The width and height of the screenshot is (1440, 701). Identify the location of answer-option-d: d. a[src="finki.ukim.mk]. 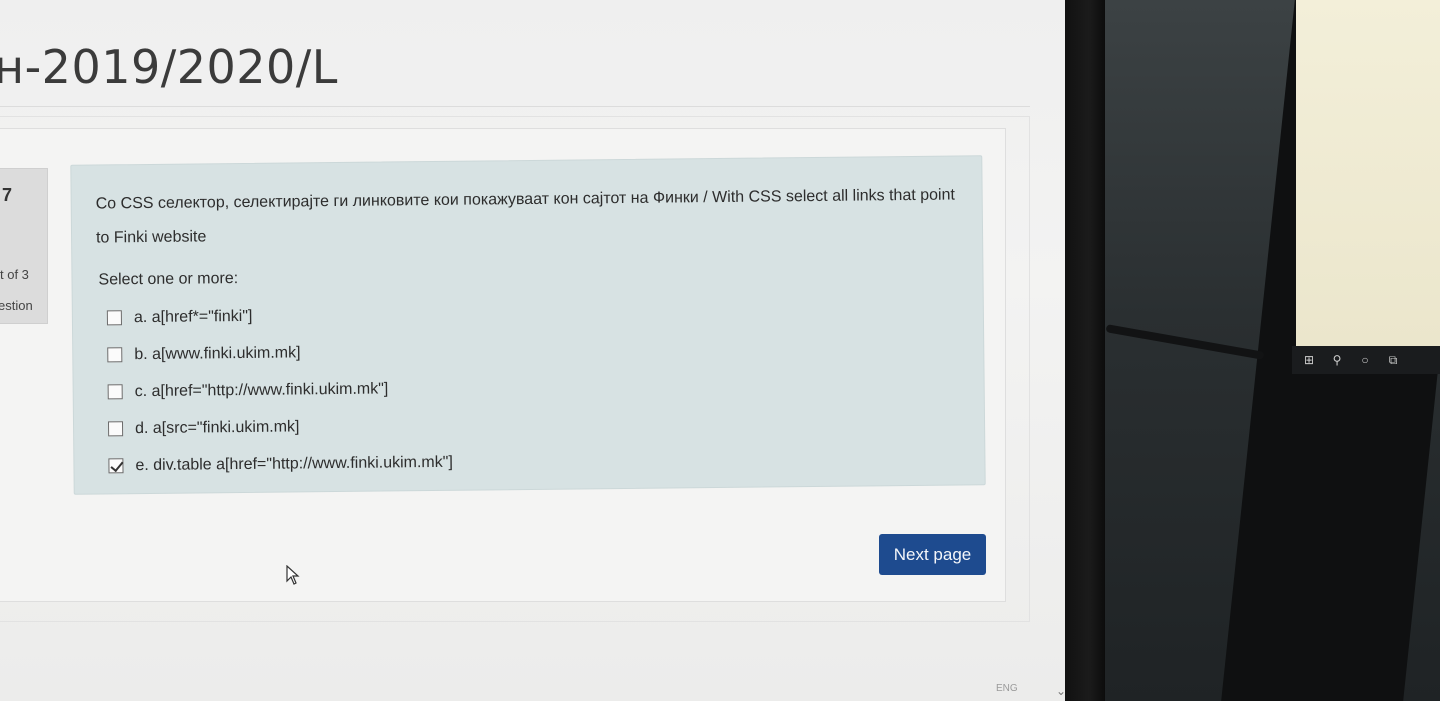
(280, 427).